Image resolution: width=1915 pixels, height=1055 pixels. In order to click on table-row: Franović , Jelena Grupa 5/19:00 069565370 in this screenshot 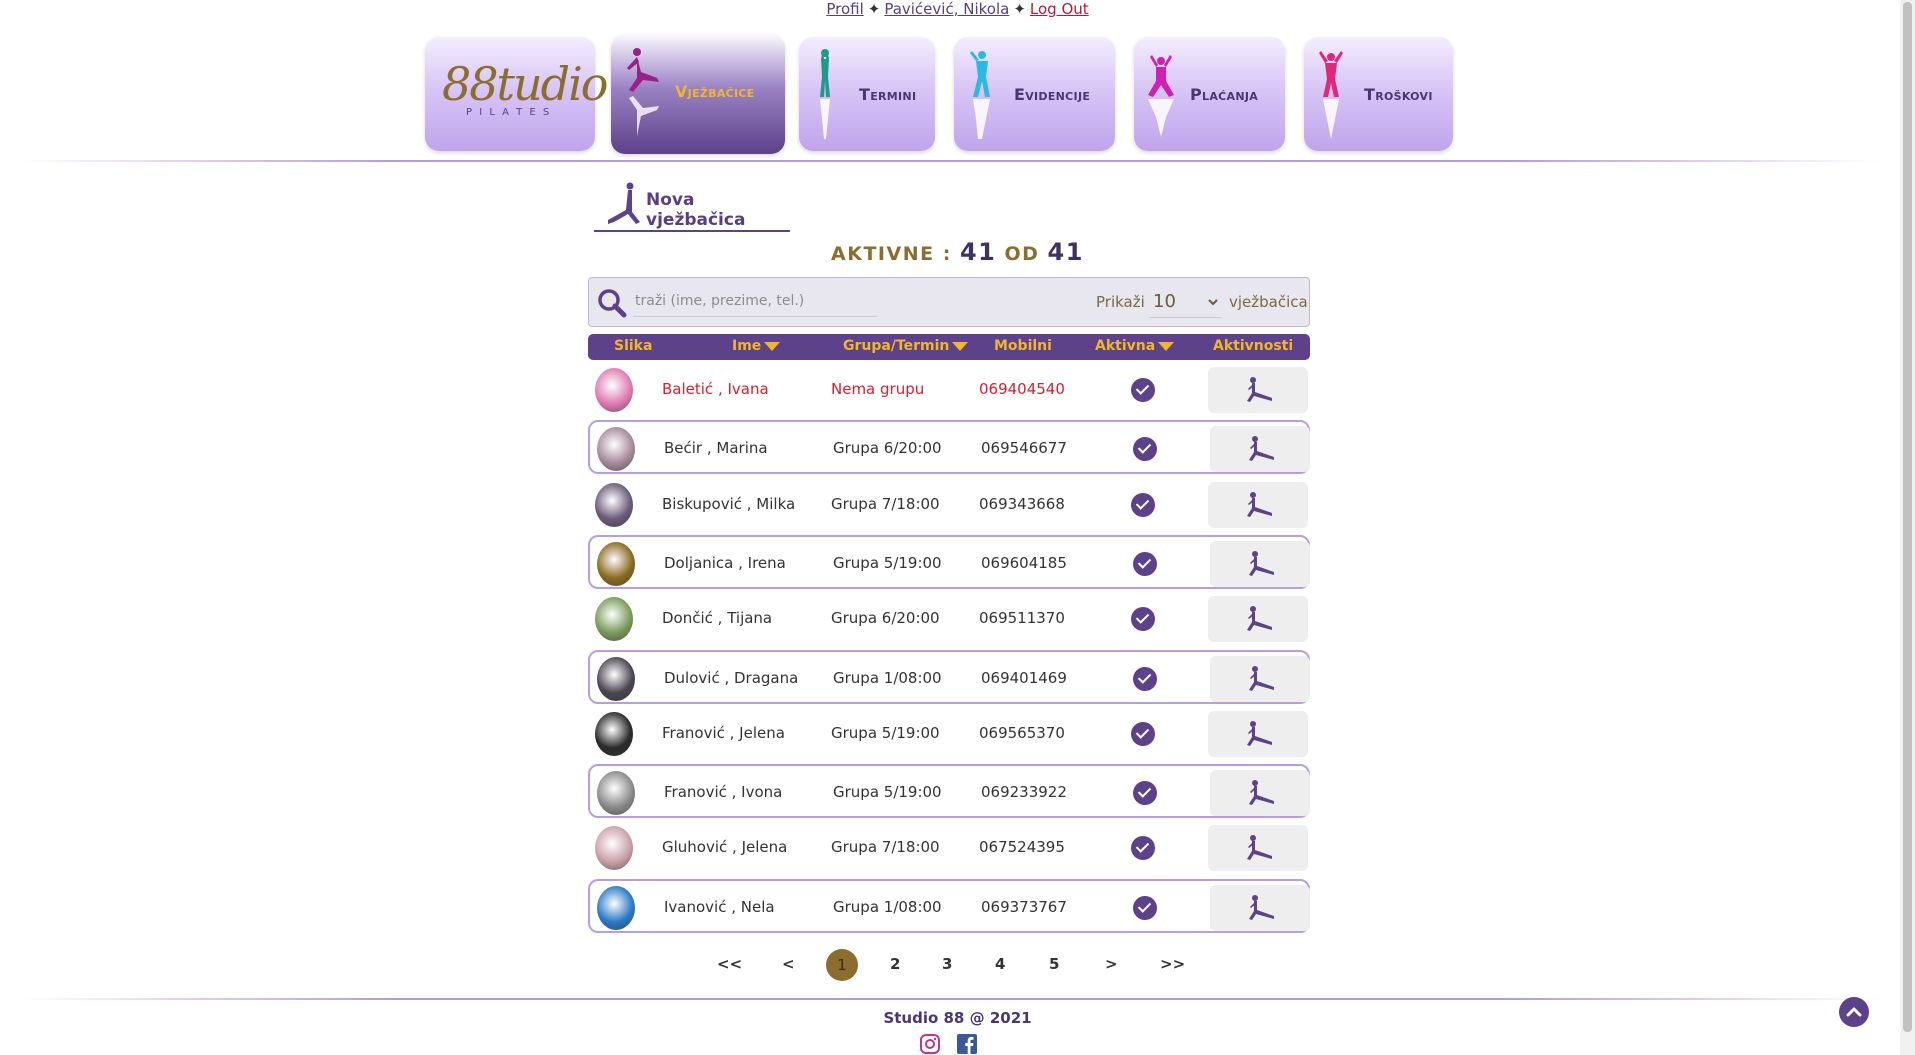, I will do `click(949, 734)`.